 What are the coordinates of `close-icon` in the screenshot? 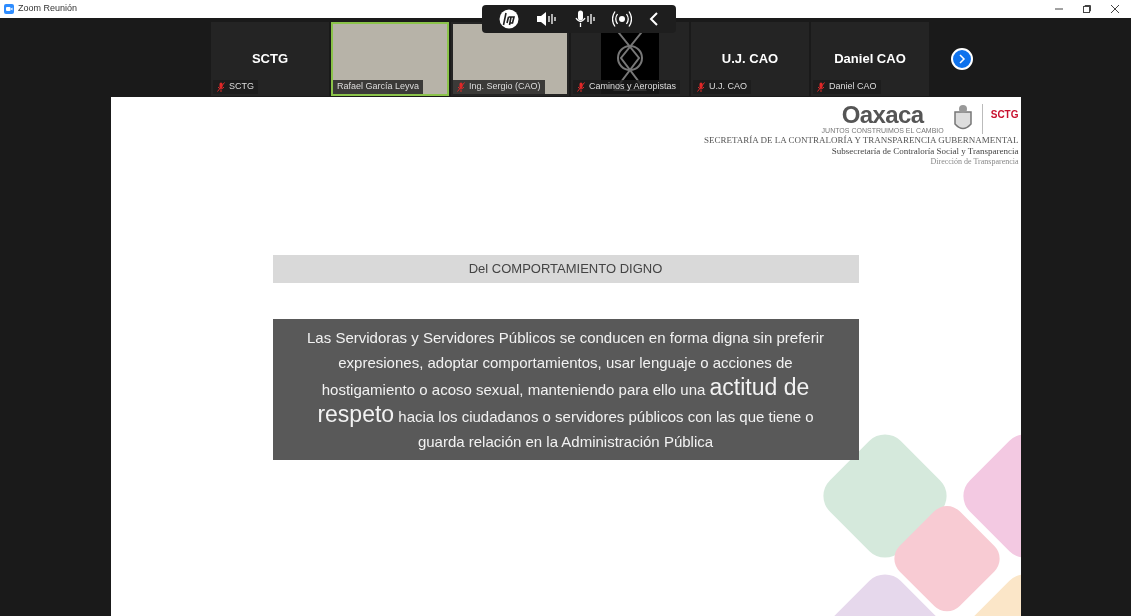 It's located at (1115, 9).